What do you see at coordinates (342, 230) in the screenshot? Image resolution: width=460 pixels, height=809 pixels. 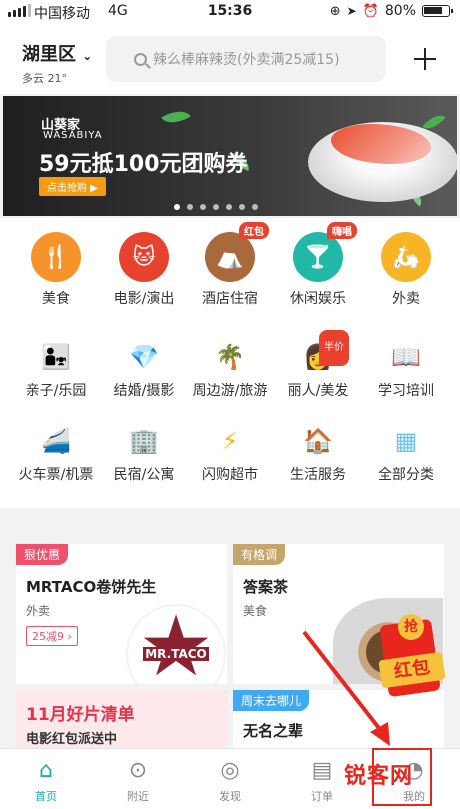 I see `category-badge: 嗨唱` at bounding box center [342, 230].